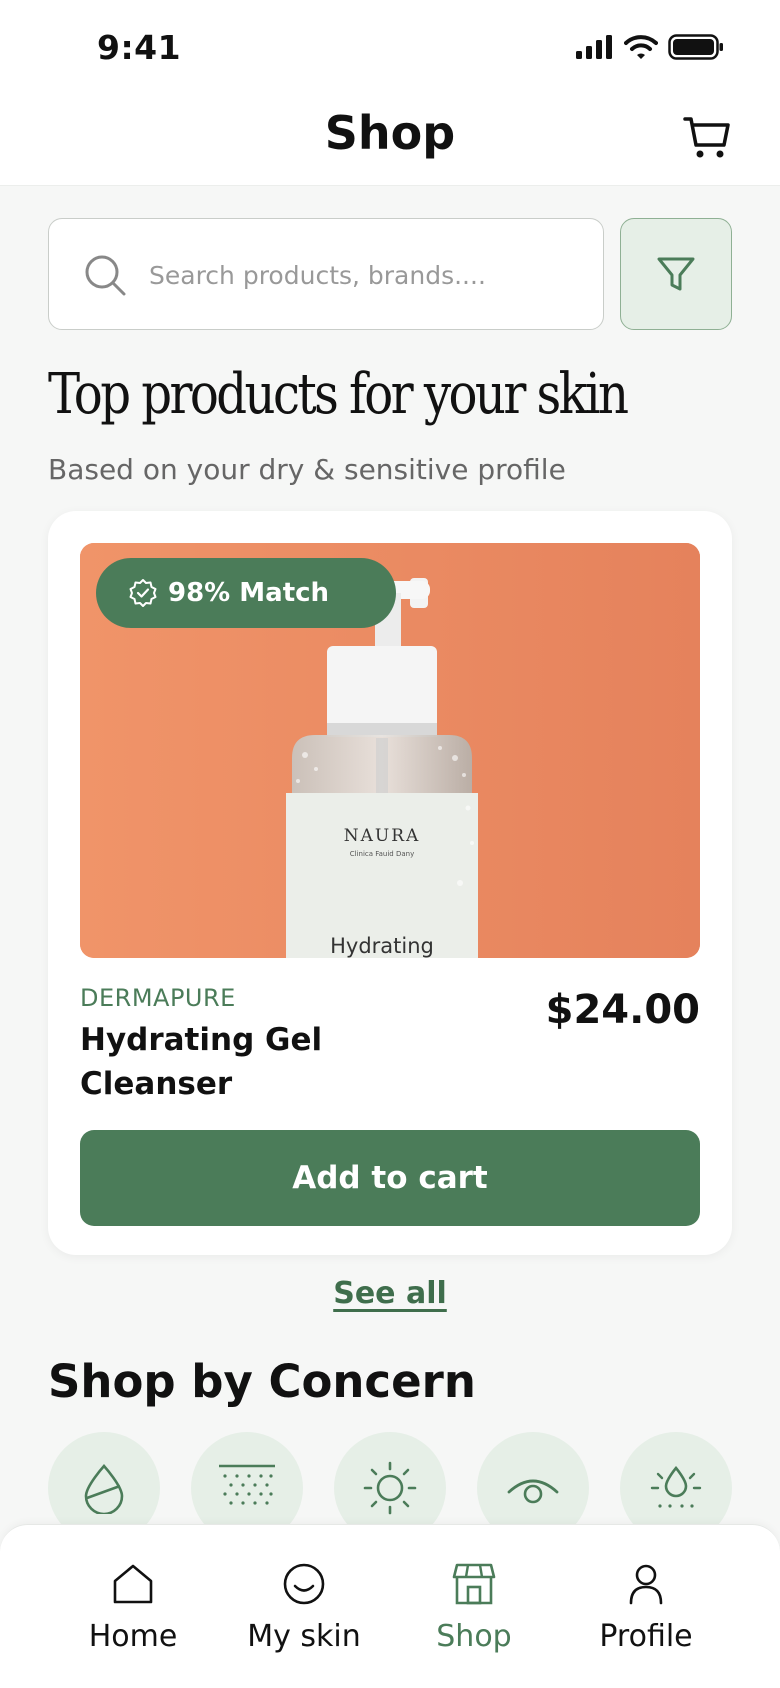  I want to click on add-to-cart-button: Add to cart, so click(390, 1178).